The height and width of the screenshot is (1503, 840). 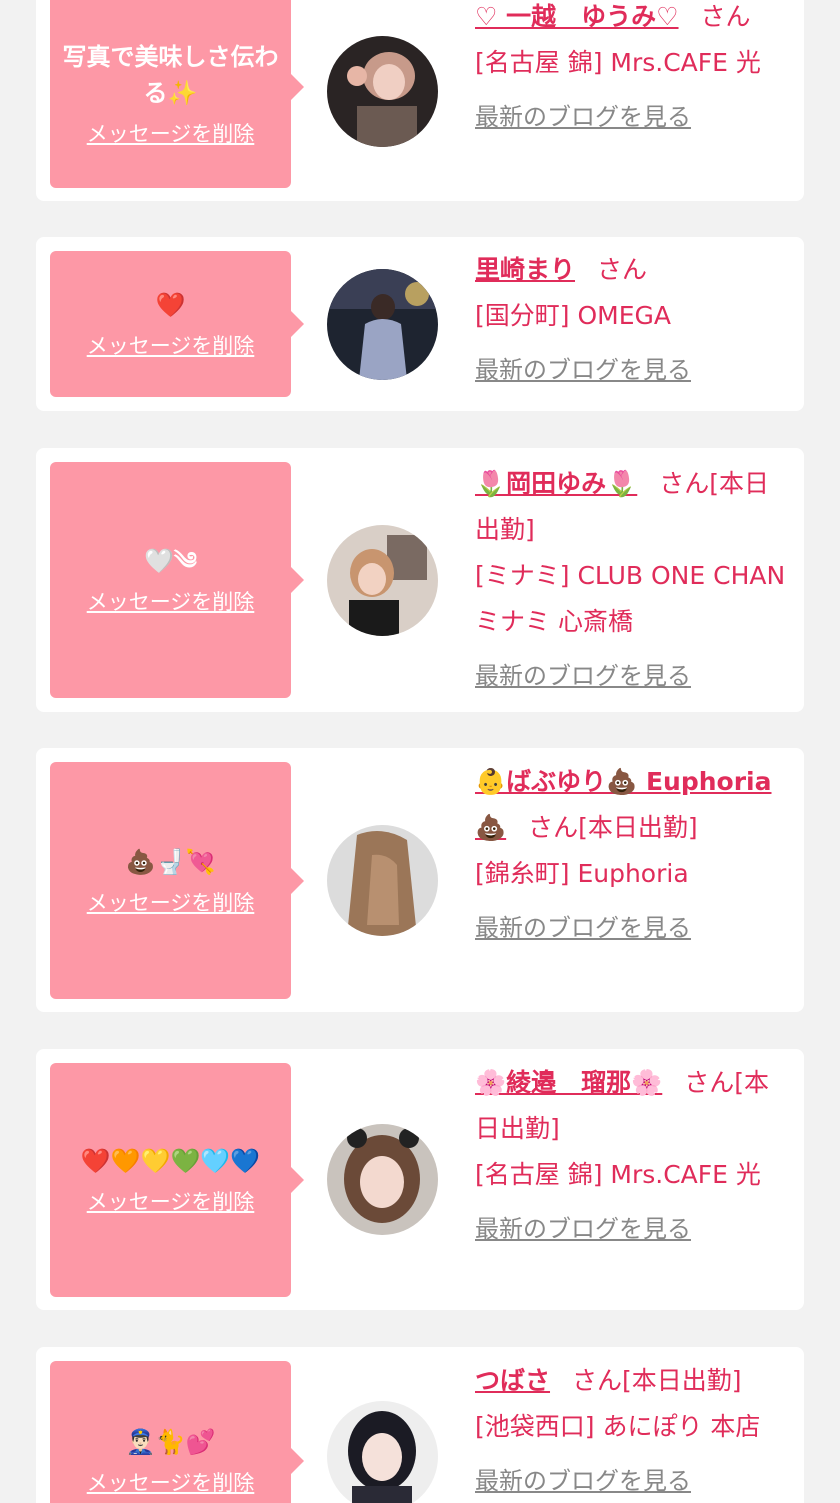 I want to click on favorite-card: ❤️ メッセージを削除 里崎まり さん [国分町] OMEGA 最新のブログを見る, so click(x=420, y=324).